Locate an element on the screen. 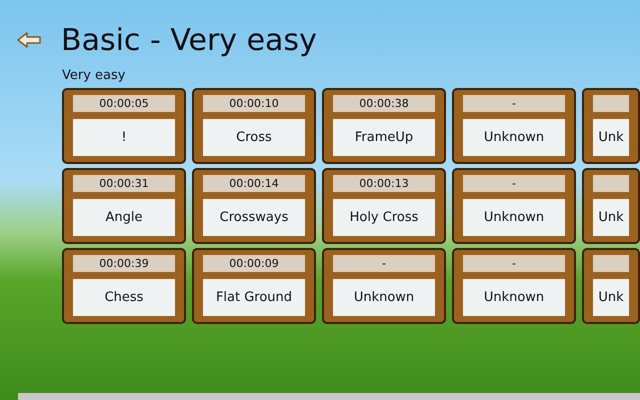 The width and height of the screenshot is (640, 400). level-tile: 00:00:31 Angle is located at coordinates (124, 206).